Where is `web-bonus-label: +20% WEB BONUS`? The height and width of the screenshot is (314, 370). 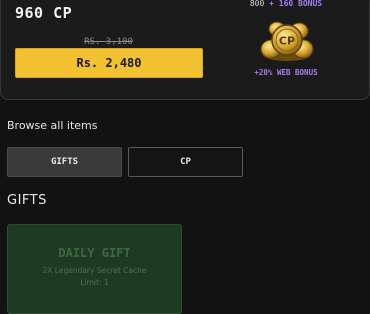
web-bonus-label: +20% WEB BONUS is located at coordinates (286, 72).